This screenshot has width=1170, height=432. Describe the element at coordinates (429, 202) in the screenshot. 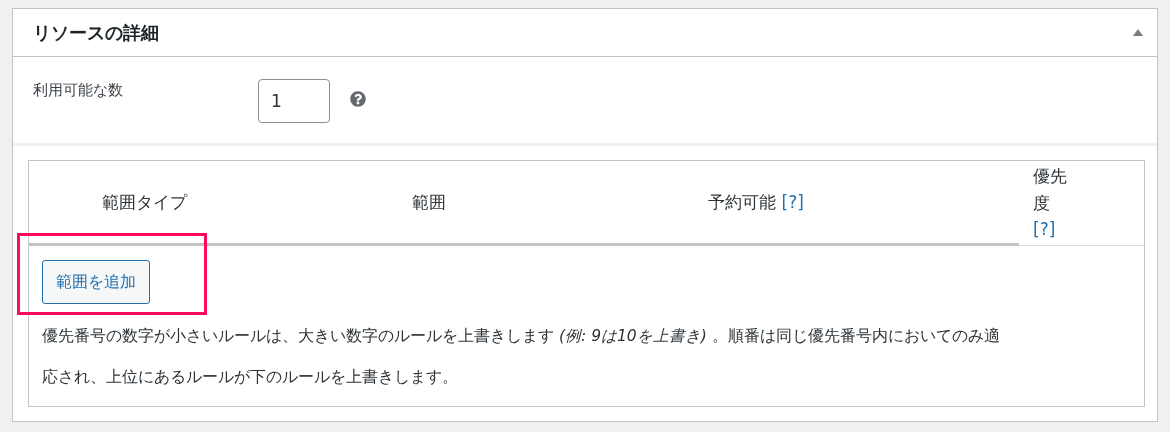

I see `column-header: 範囲` at that location.